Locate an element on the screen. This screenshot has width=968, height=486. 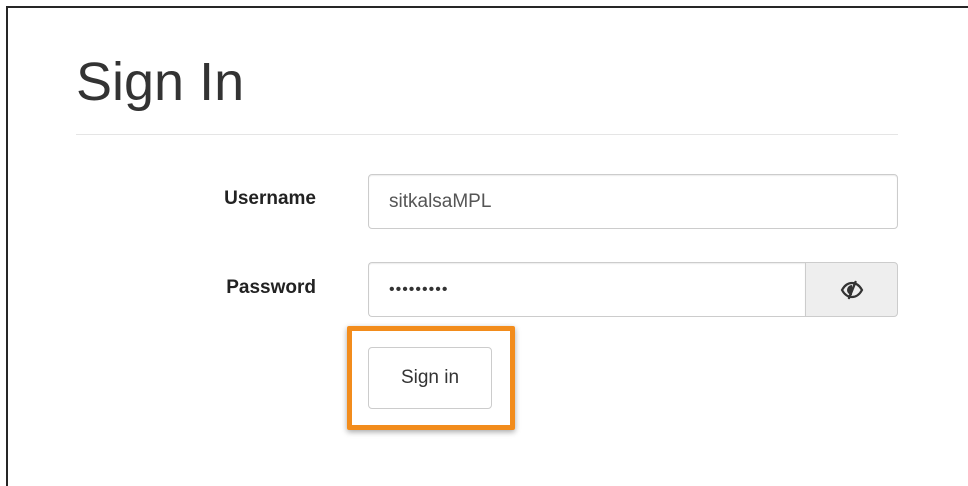
eye-slash-icon is located at coordinates (851, 289).